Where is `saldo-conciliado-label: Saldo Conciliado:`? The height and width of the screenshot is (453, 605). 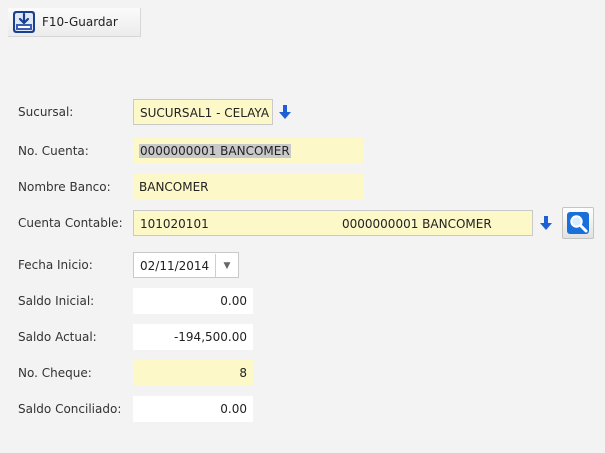
saldo-conciliado-label: Saldo Conciliado: is located at coordinates (70, 409).